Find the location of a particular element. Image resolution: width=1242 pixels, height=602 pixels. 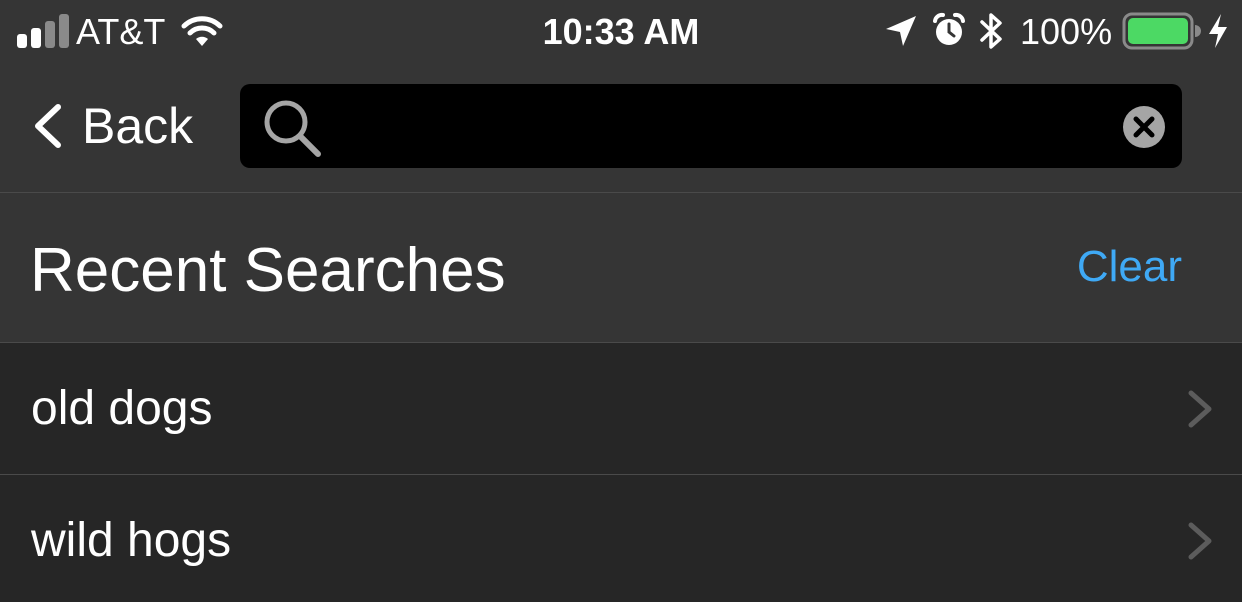

list-item-label: wild hogs is located at coordinates (131, 540).